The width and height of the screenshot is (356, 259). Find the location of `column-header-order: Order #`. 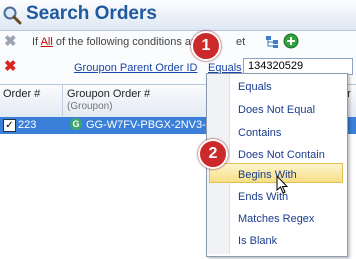

column-header-order: Order # is located at coordinates (21, 94).